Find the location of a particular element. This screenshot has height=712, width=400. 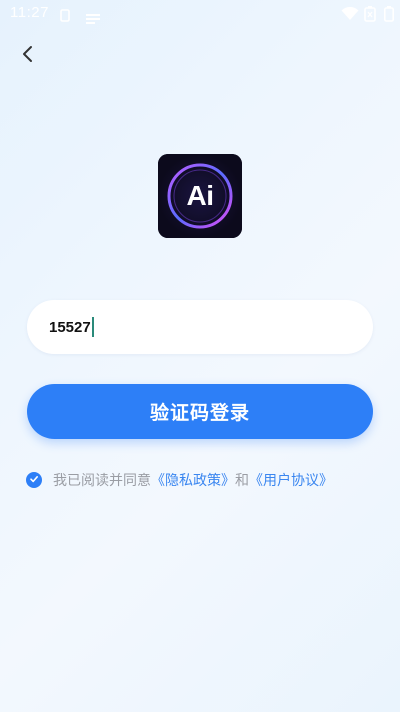

phone-field: 15527 is located at coordinates (200, 327).